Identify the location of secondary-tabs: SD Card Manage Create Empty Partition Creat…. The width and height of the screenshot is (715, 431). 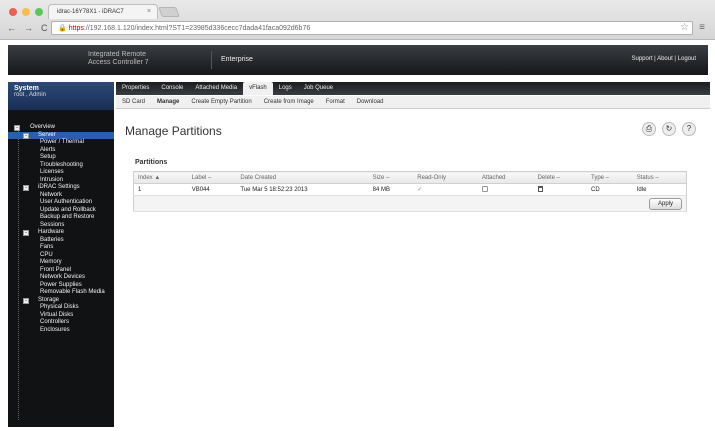
(413, 102).